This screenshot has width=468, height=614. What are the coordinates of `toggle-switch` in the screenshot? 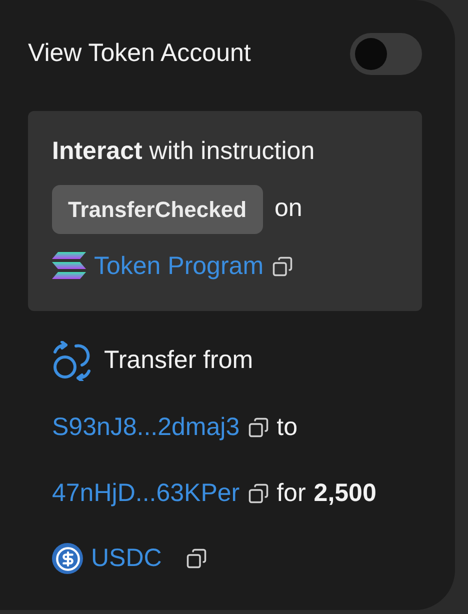 It's located at (386, 54).